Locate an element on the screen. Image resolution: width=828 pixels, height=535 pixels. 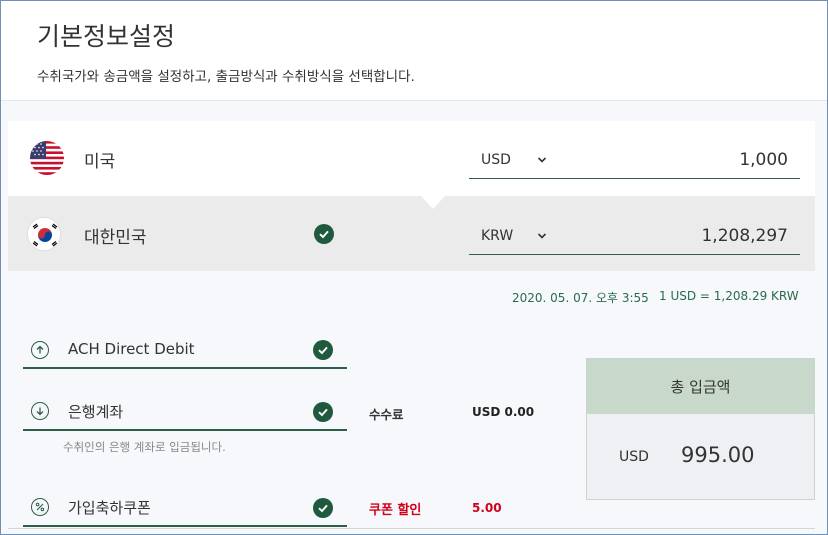
deposit-note: 수취인의 은행 계좌로 입금됩니다. is located at coordinates (144, 447).